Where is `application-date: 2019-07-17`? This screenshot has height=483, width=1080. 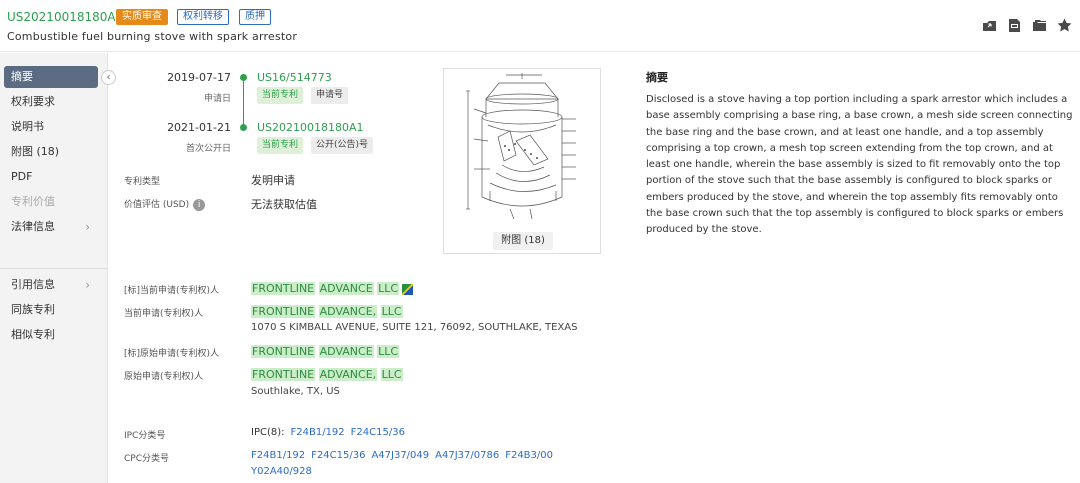
application-date: 2019-07-17 is located at coordinates (199, 77).